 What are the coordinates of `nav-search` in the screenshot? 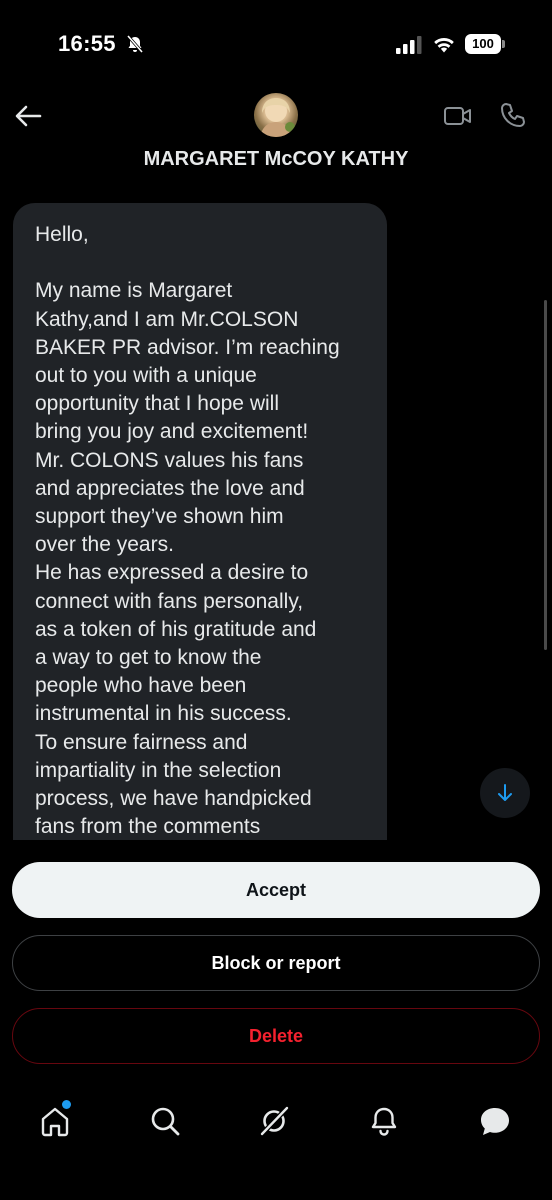 It's located at (165, 1121).